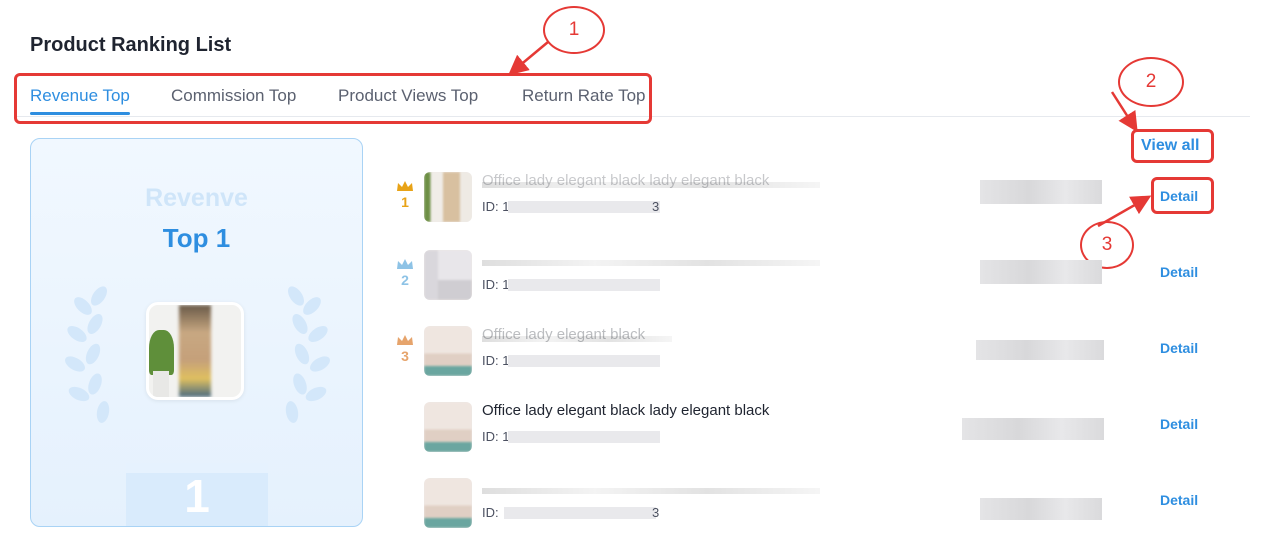  What do you see at coordinates (131, 45) in the screenshot?
I see `page-title: Product Ranking List` at bounding box center [131, 45].